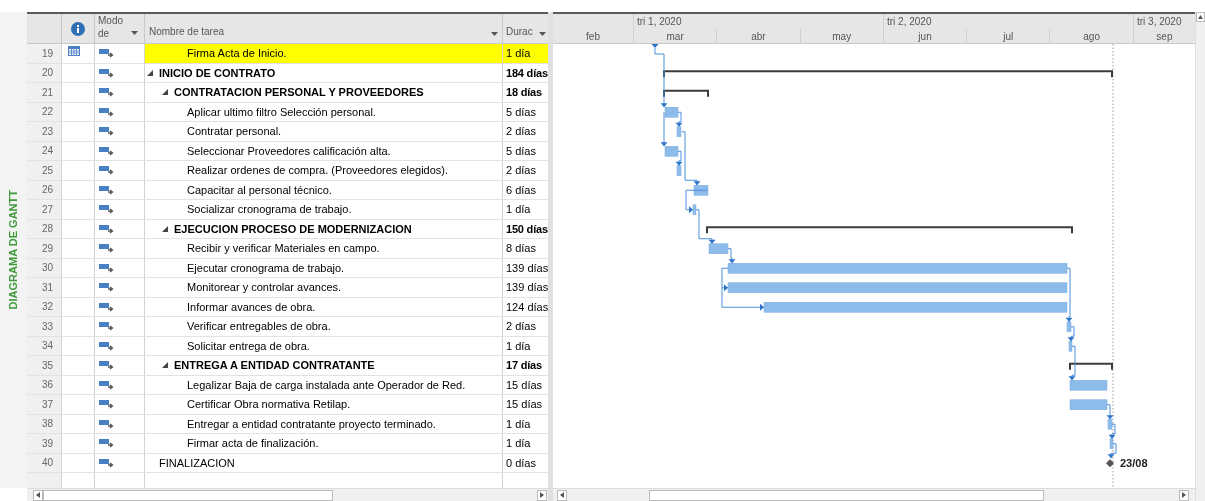 This screenshot has height=501, width=1205. Describe the element at coordinates (287, 385) in the screenshot. I see `task-row: 36 Legalizar Baja de carga instalada ante Operador de Red. 15 días` at that location.